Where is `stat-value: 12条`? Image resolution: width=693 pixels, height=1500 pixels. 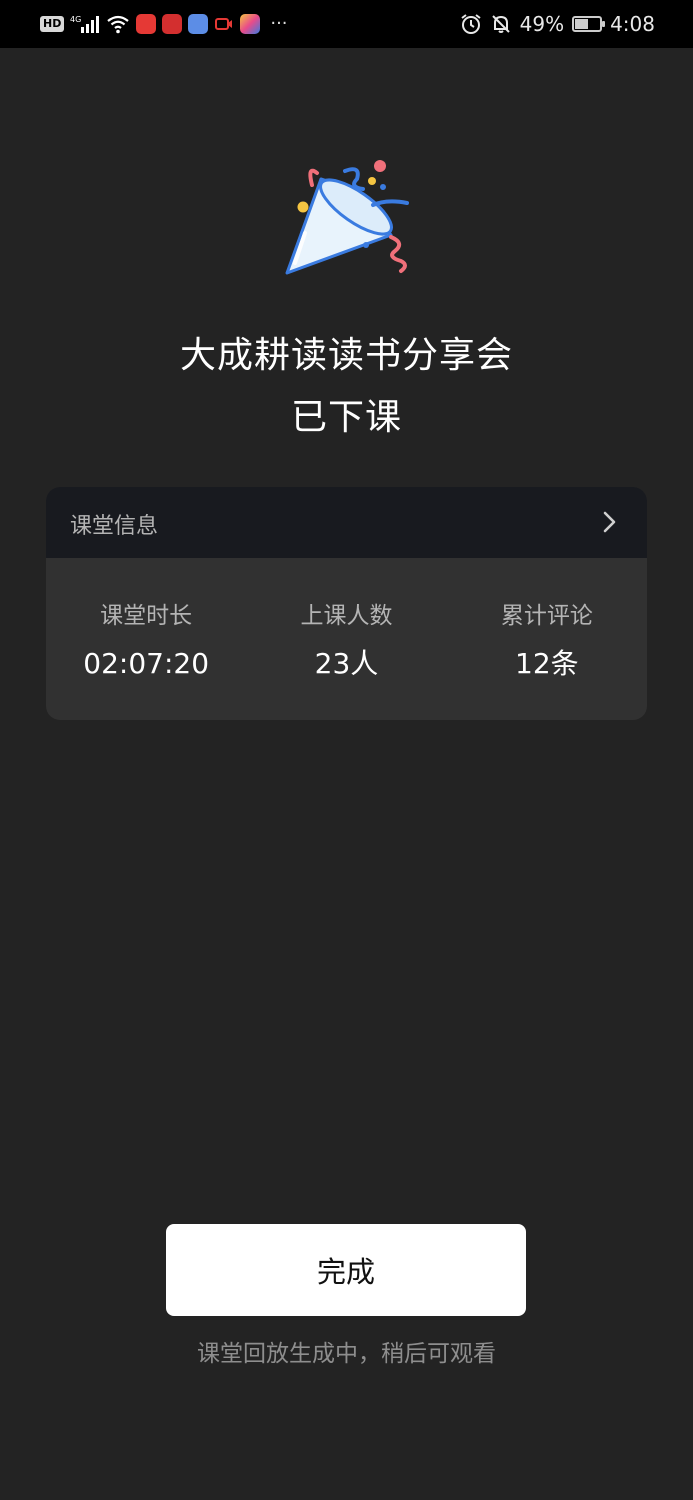 stat-value: 12条 is located at coordinates (547, 663).